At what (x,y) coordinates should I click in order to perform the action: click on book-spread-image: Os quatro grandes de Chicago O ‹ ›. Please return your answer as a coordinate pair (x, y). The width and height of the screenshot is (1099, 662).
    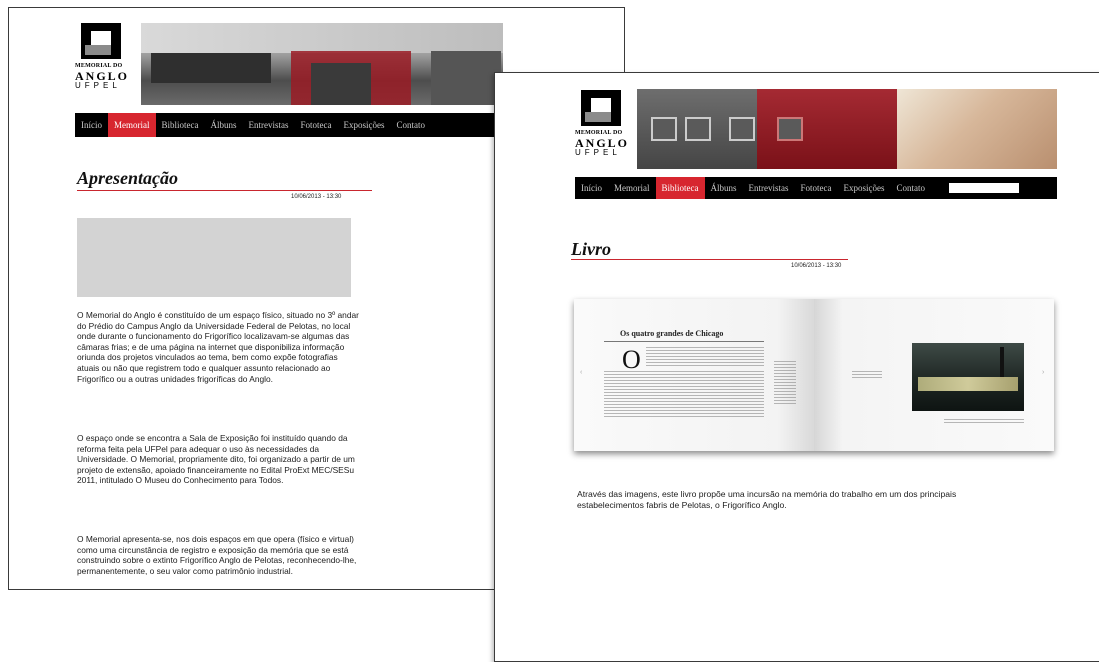
    Looking at the image, I should click on (814, 375).